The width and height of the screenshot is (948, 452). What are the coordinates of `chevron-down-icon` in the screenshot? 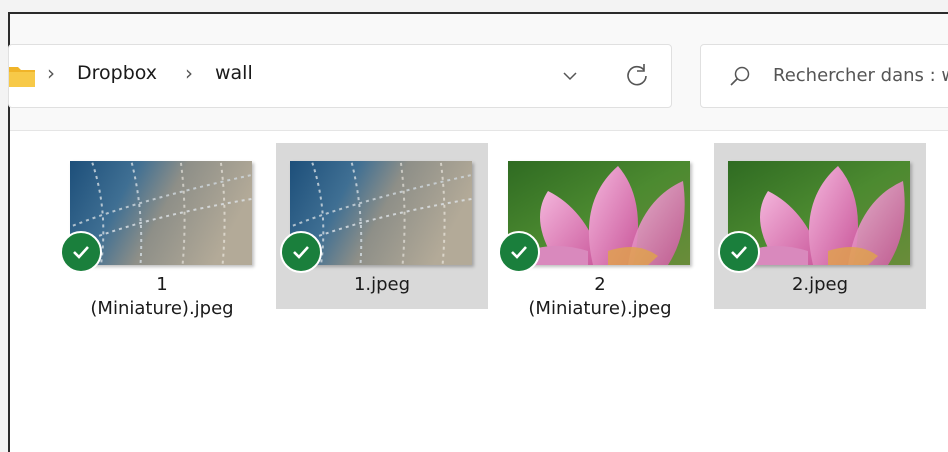 It's located at (570, 76).